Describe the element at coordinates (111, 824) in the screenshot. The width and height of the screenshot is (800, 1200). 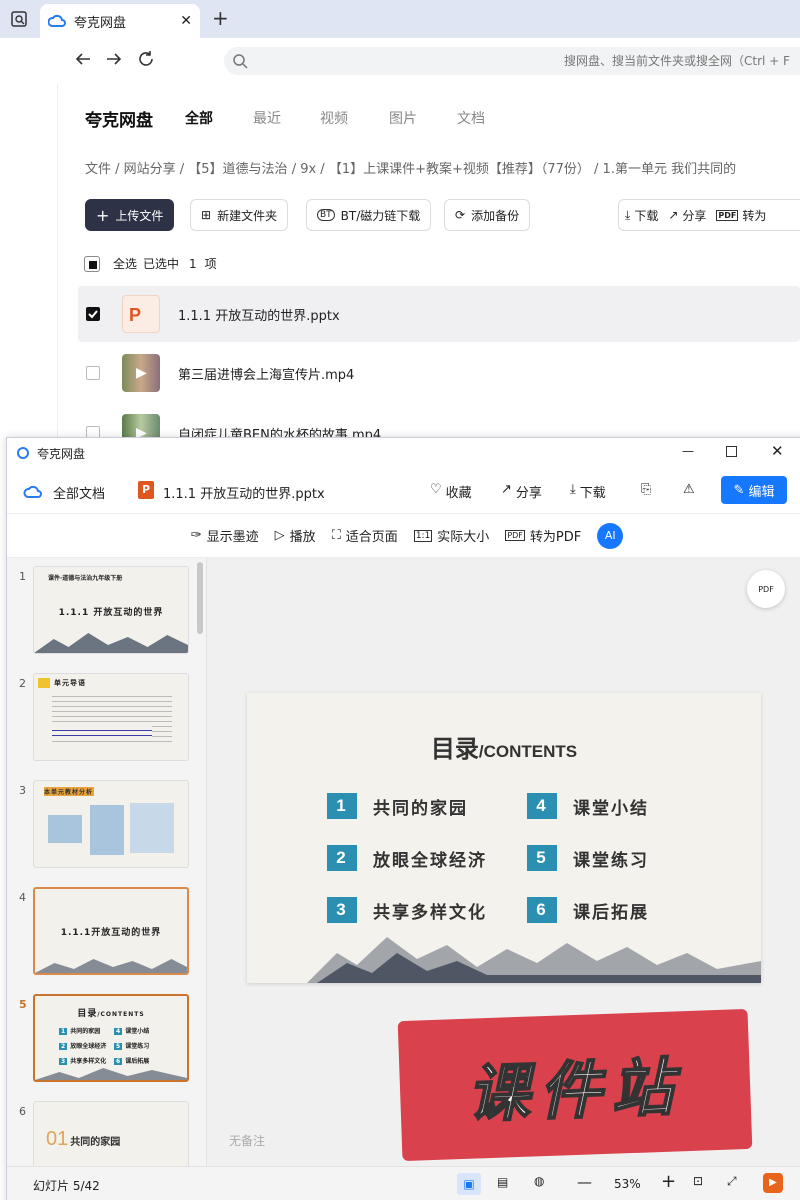
I see `slide-thumbnail: 本单元教材分析` at that location.